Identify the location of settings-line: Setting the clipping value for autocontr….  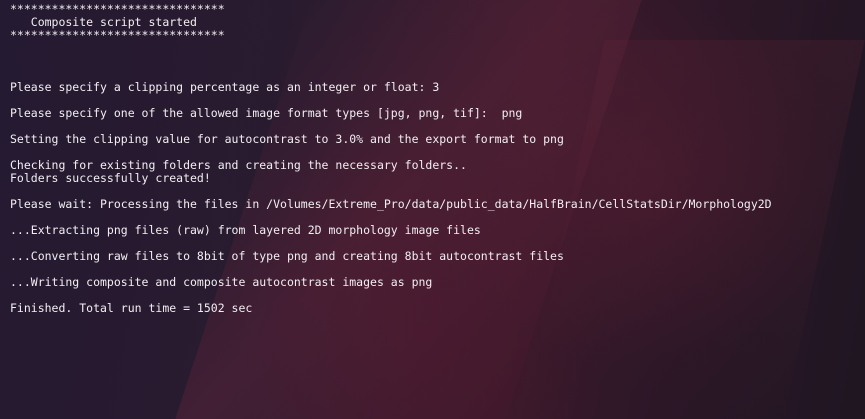
(287, 139).